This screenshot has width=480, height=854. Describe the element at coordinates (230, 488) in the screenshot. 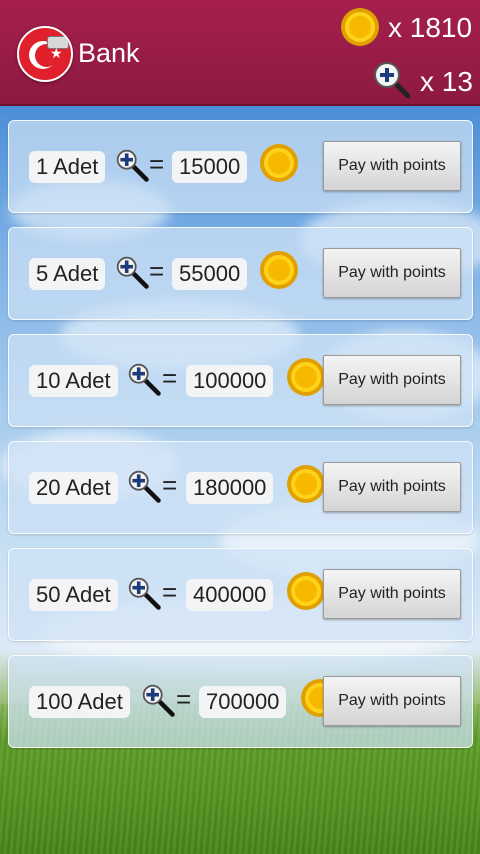

I see `offer-price: 180000` at that location.